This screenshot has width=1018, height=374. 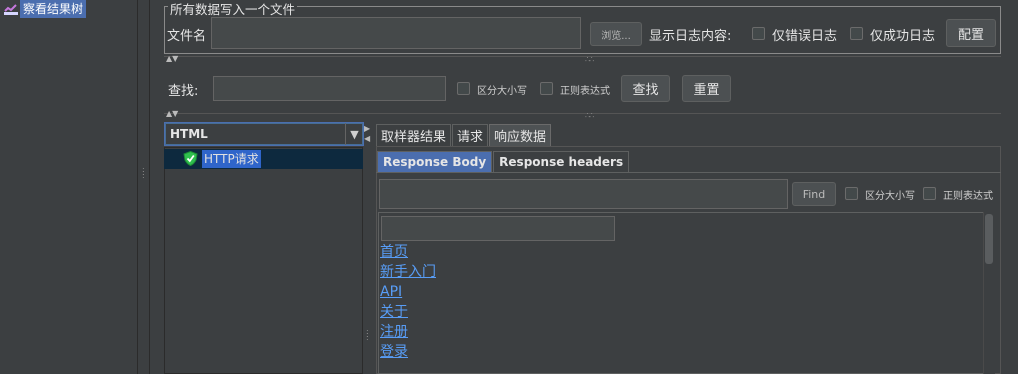 I want to click on result-splitter: ▶ ◀ :::, so click(x=369, y=248).